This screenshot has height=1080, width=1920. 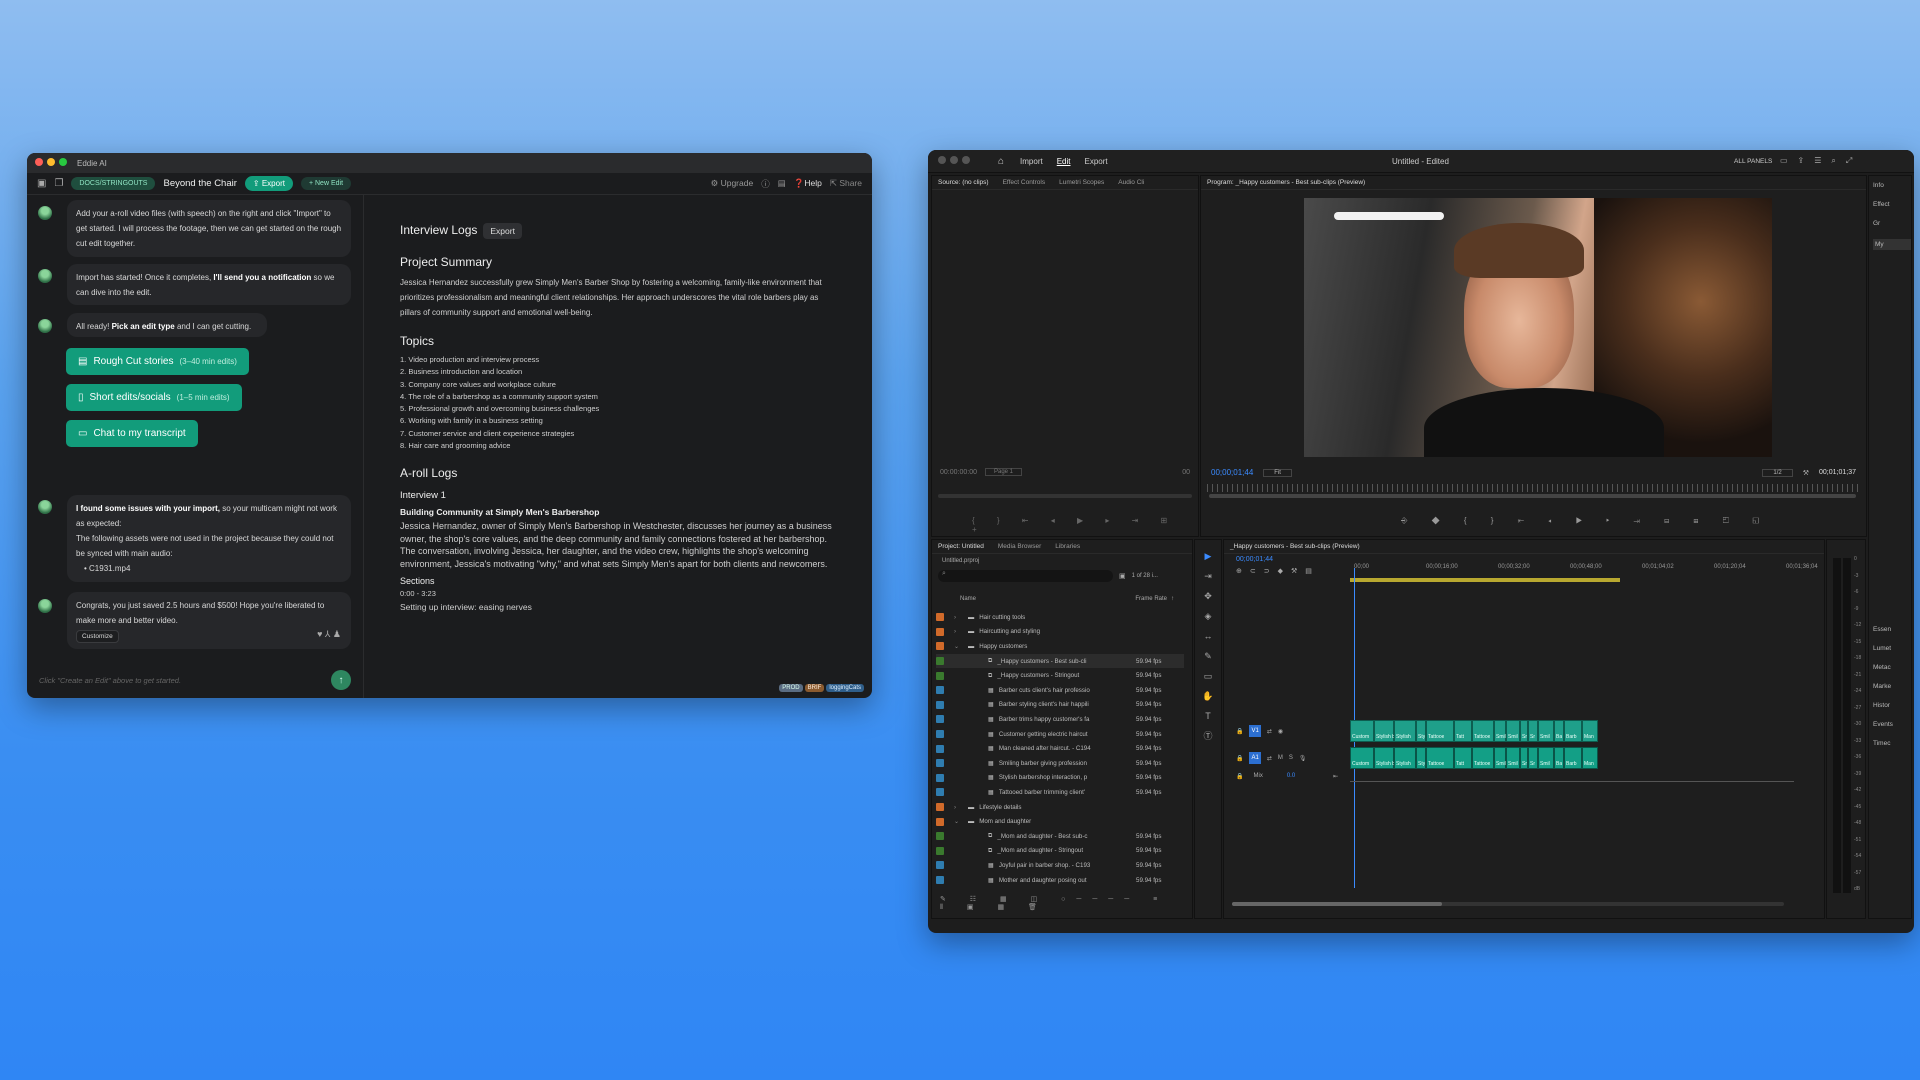 What do you see at coordinates (1208, 556) in the screenshot?
I see `selection-tool-icon: ▶` at bounding box center [1208, 556].